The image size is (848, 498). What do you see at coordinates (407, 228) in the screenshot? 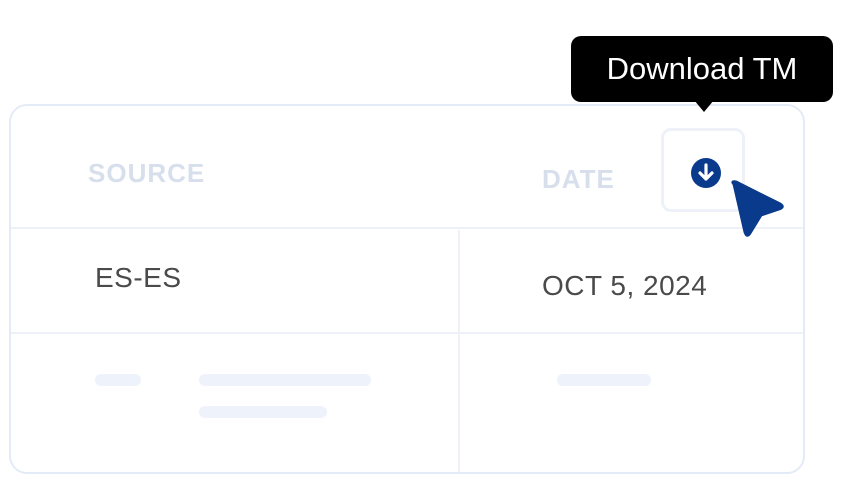
I see `header-divider` at bounding box center [407, 228].